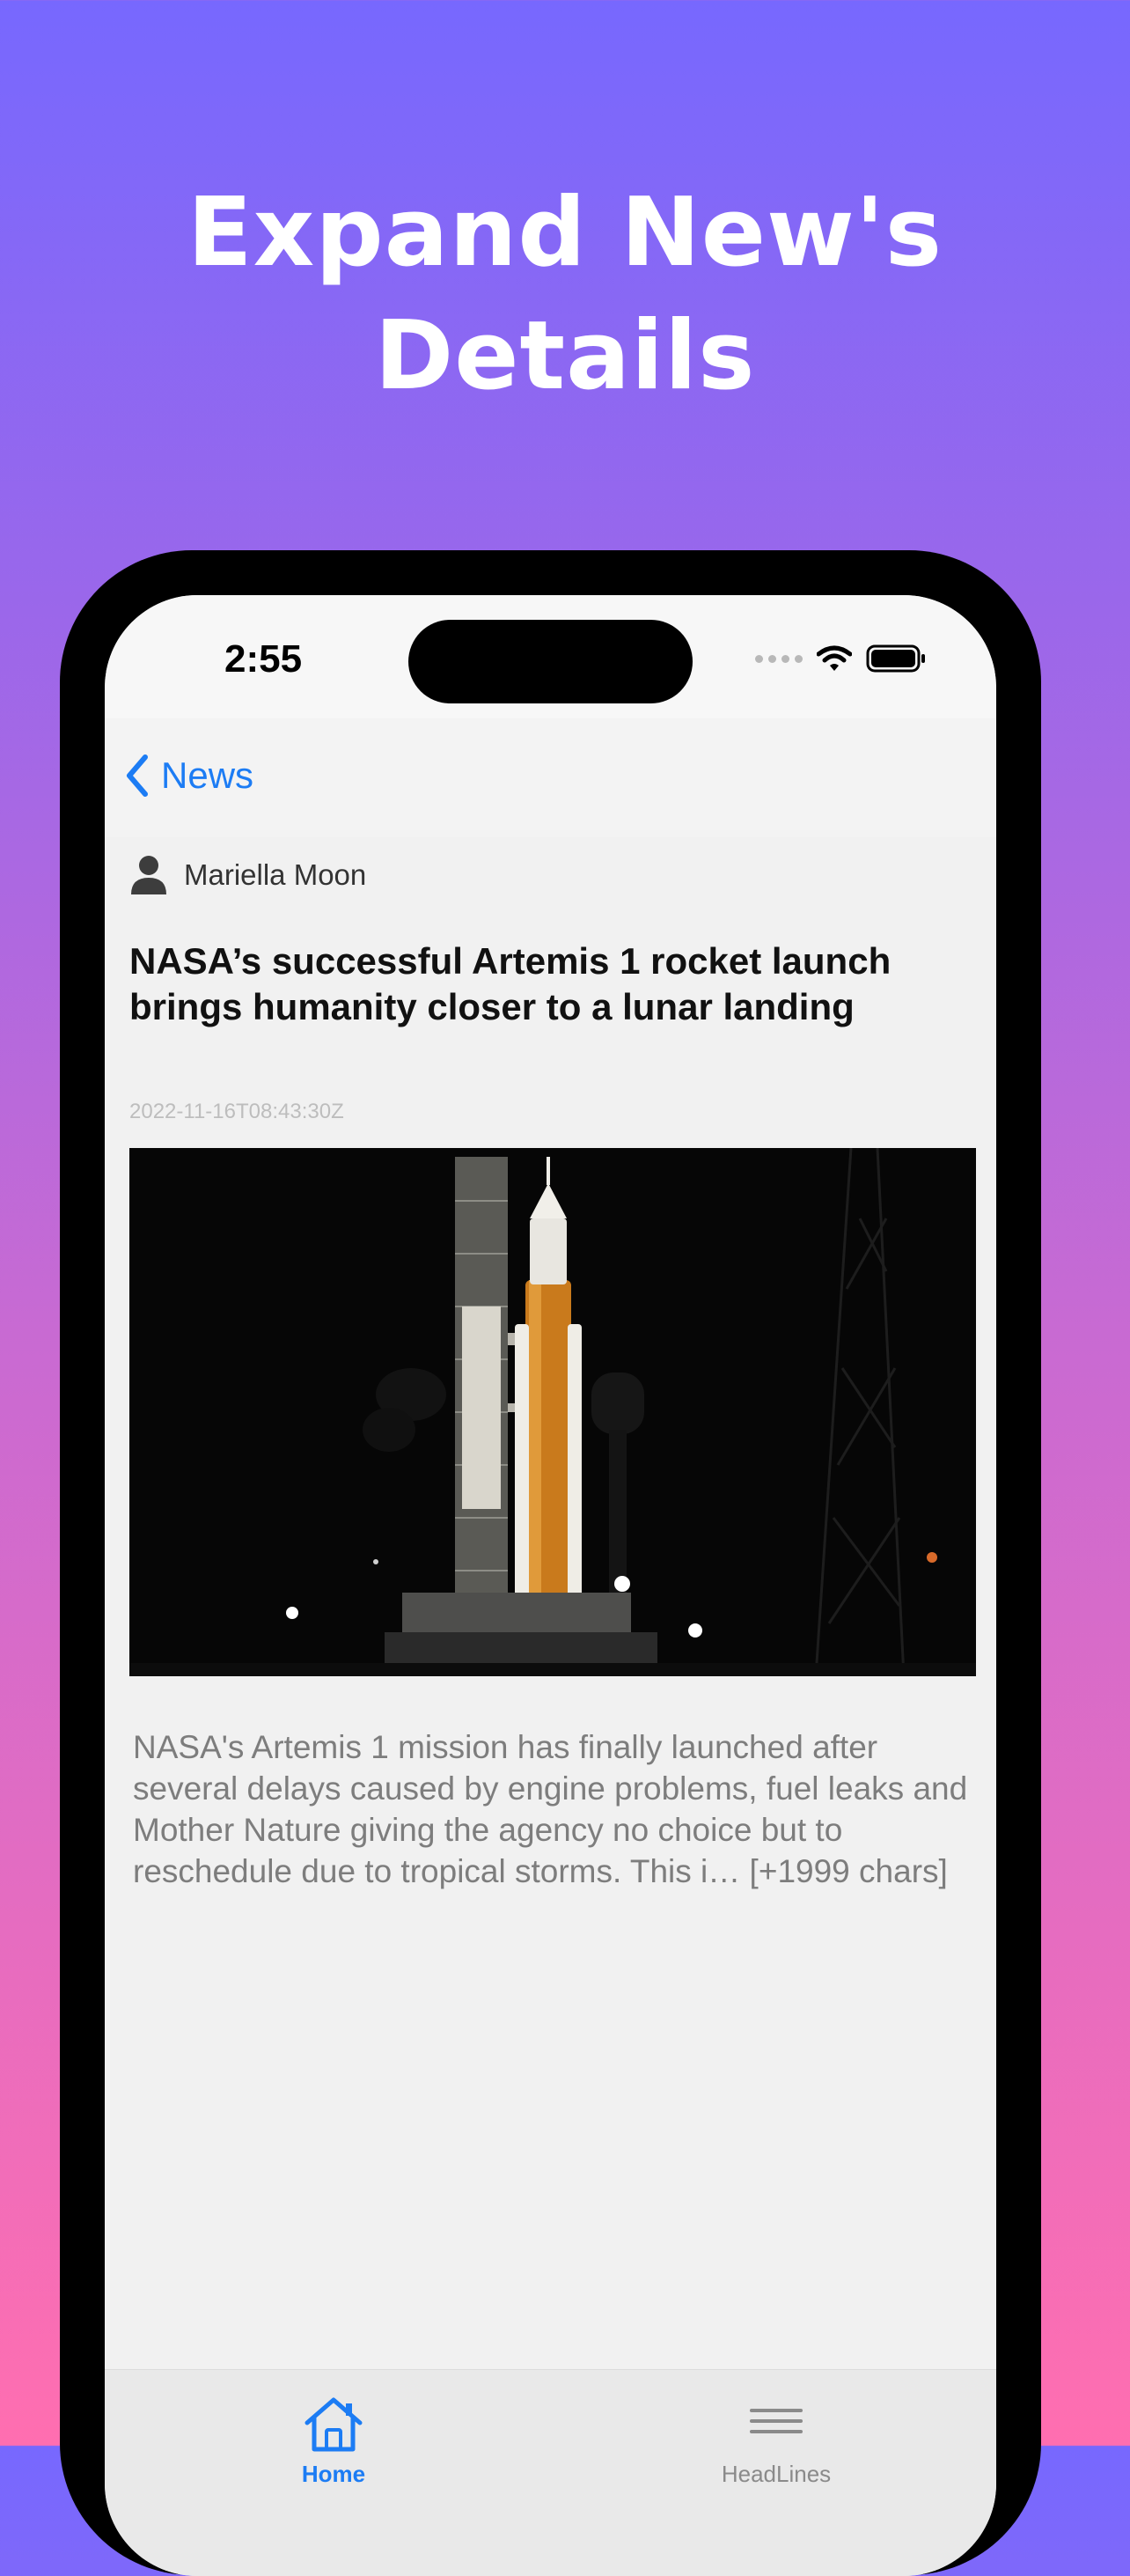 The width and height of the screenshot is (1130, 2576). Describe the element at coordinates (895, 659) in the screenshot. I see `battery-icon` at that location.